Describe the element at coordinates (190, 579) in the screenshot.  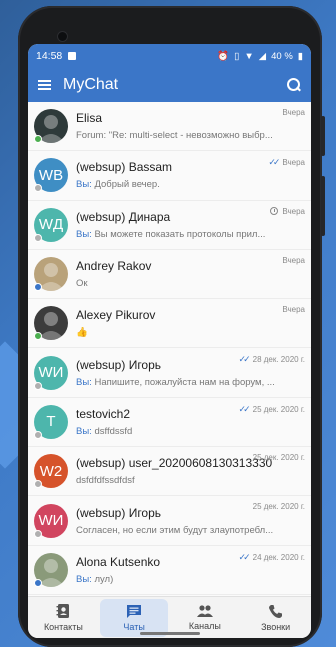
I see `chat-preview: Вы: лул)` at that location.